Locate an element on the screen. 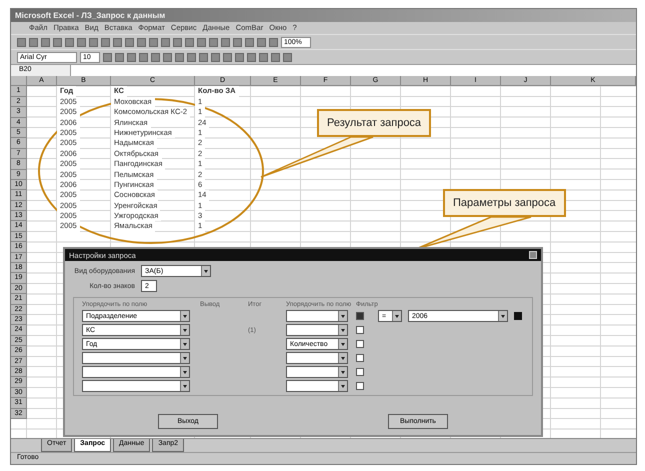 The height and width of the screenshot is (471, 645). select-all-button is located at coordinates (19, 81).